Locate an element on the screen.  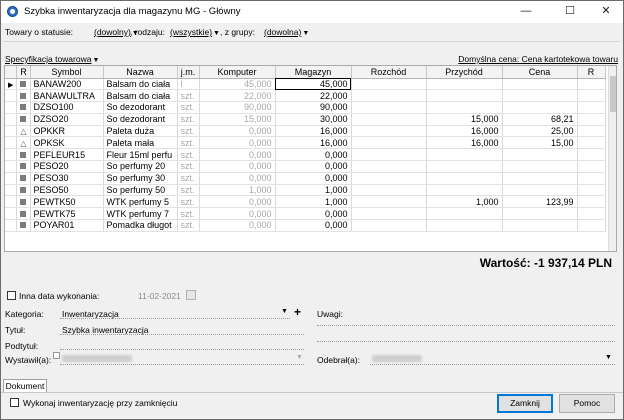
execute-on-close-checkbox is located at coordinates (14, 402).